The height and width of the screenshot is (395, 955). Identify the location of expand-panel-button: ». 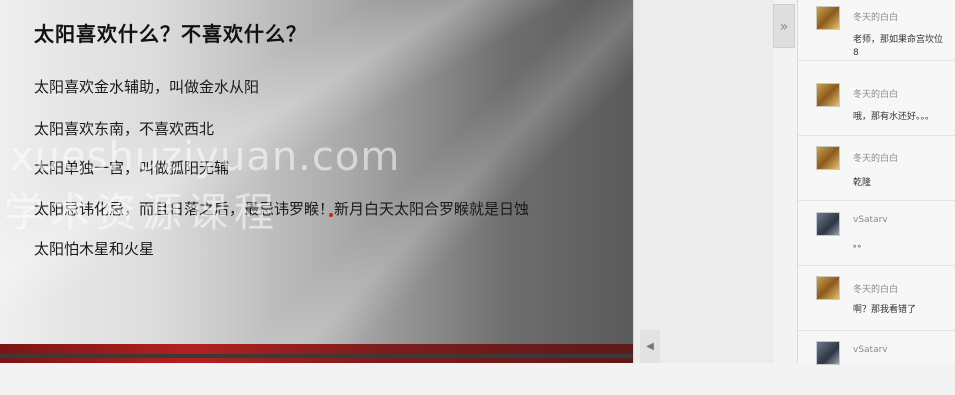
(784, 26).